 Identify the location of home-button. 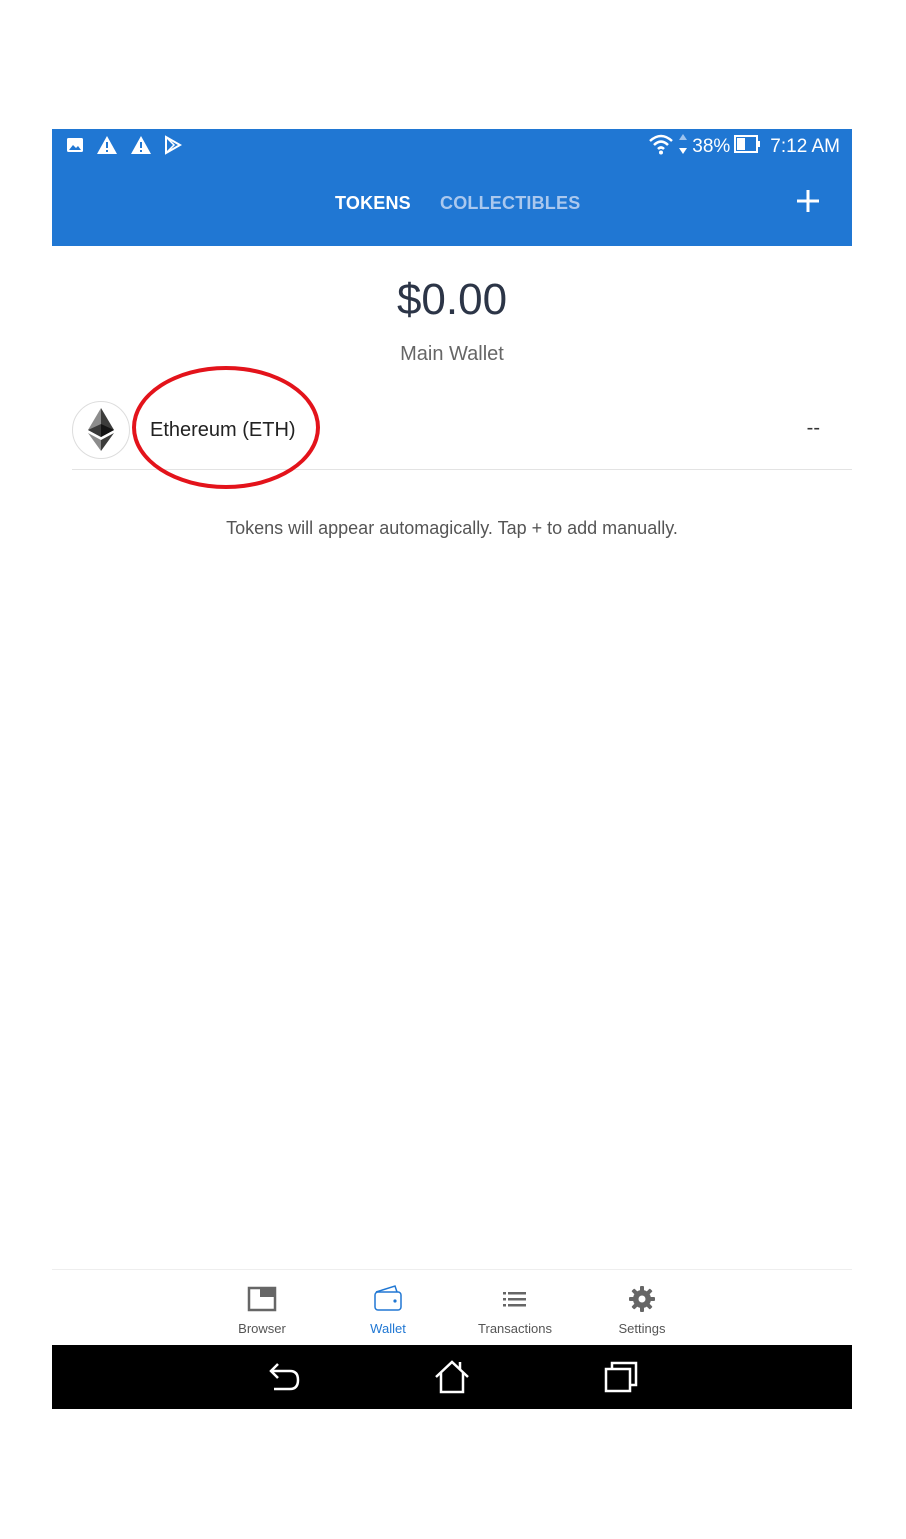
(452, 1377).